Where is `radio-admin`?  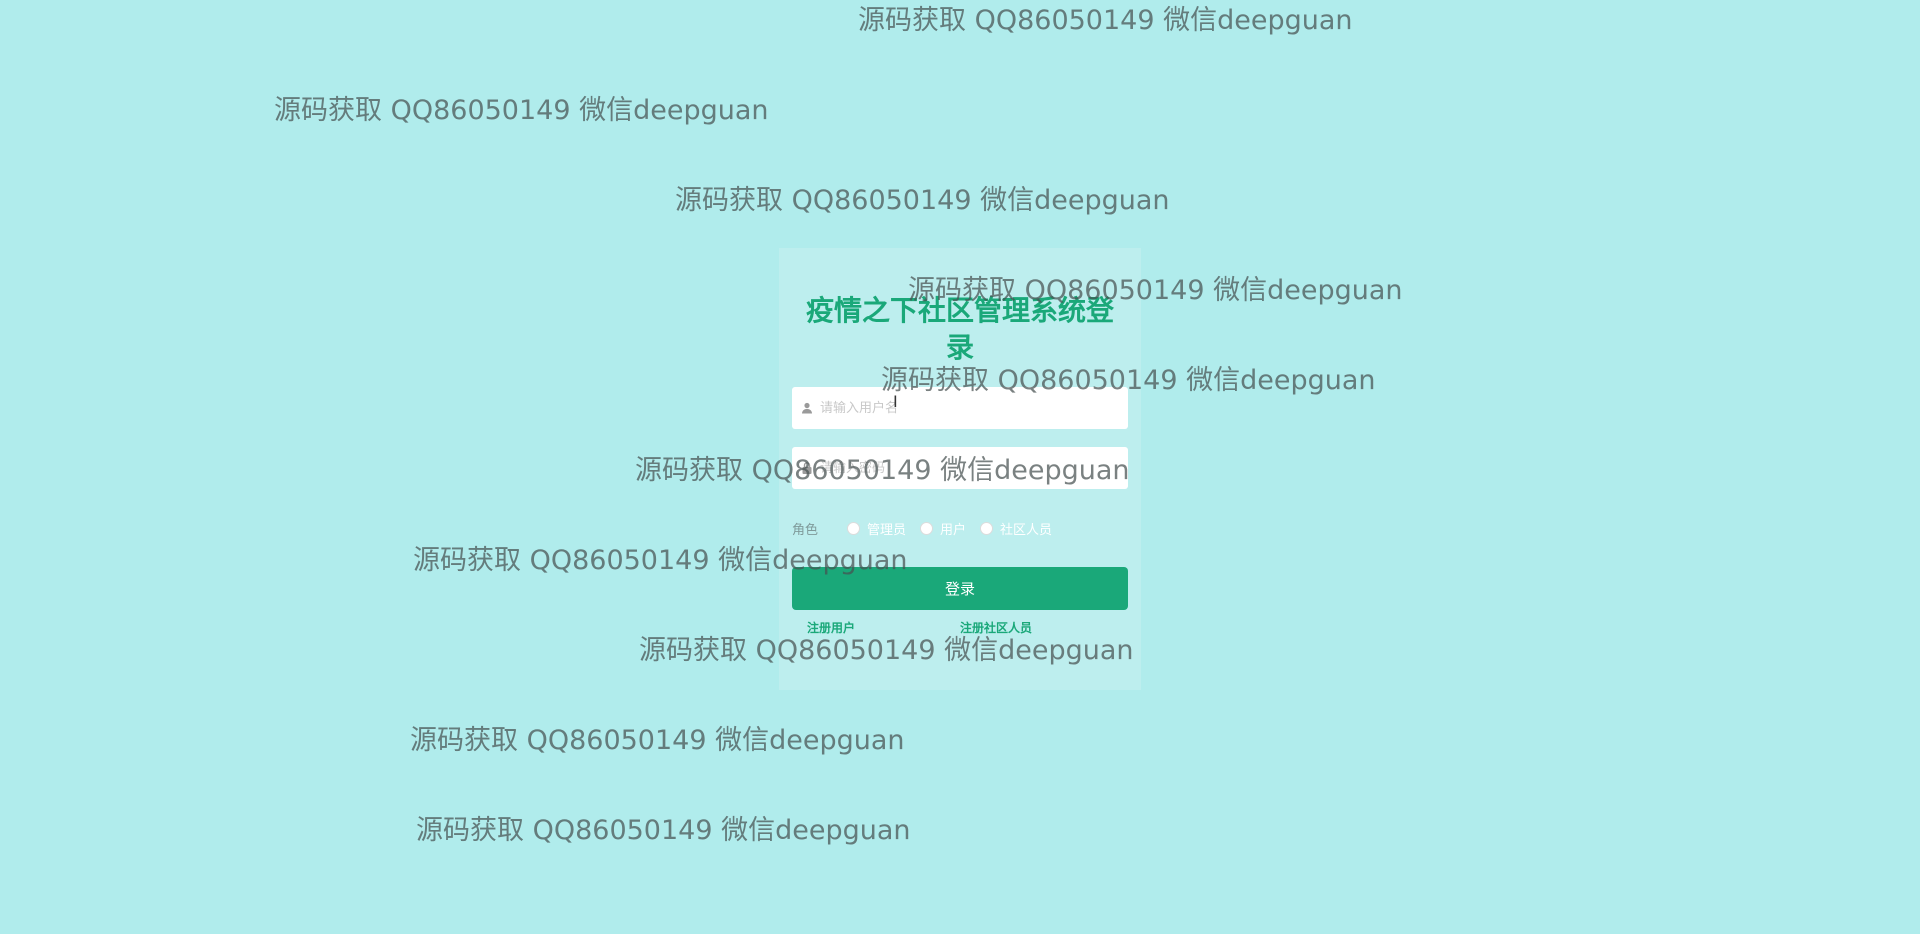 radio-admin is located at coordinates (853, 528).